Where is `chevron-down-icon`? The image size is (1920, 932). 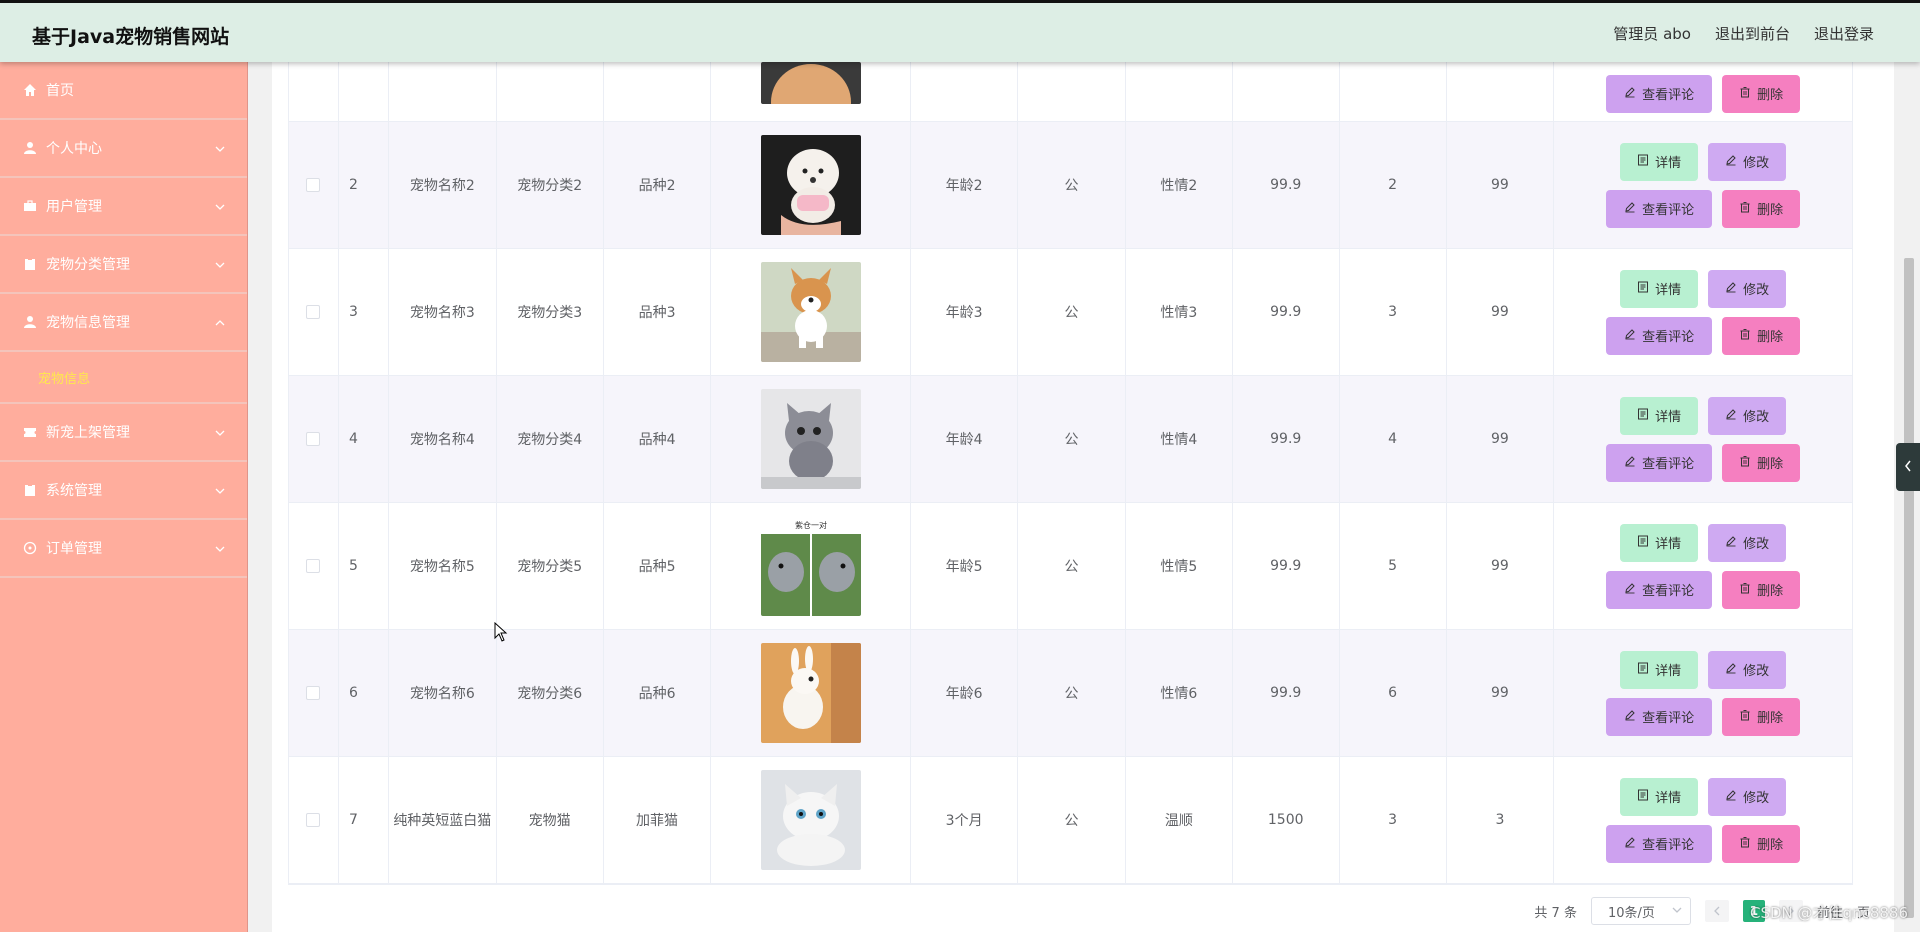
chevron-down-icon is located at coordinates (220, 492).